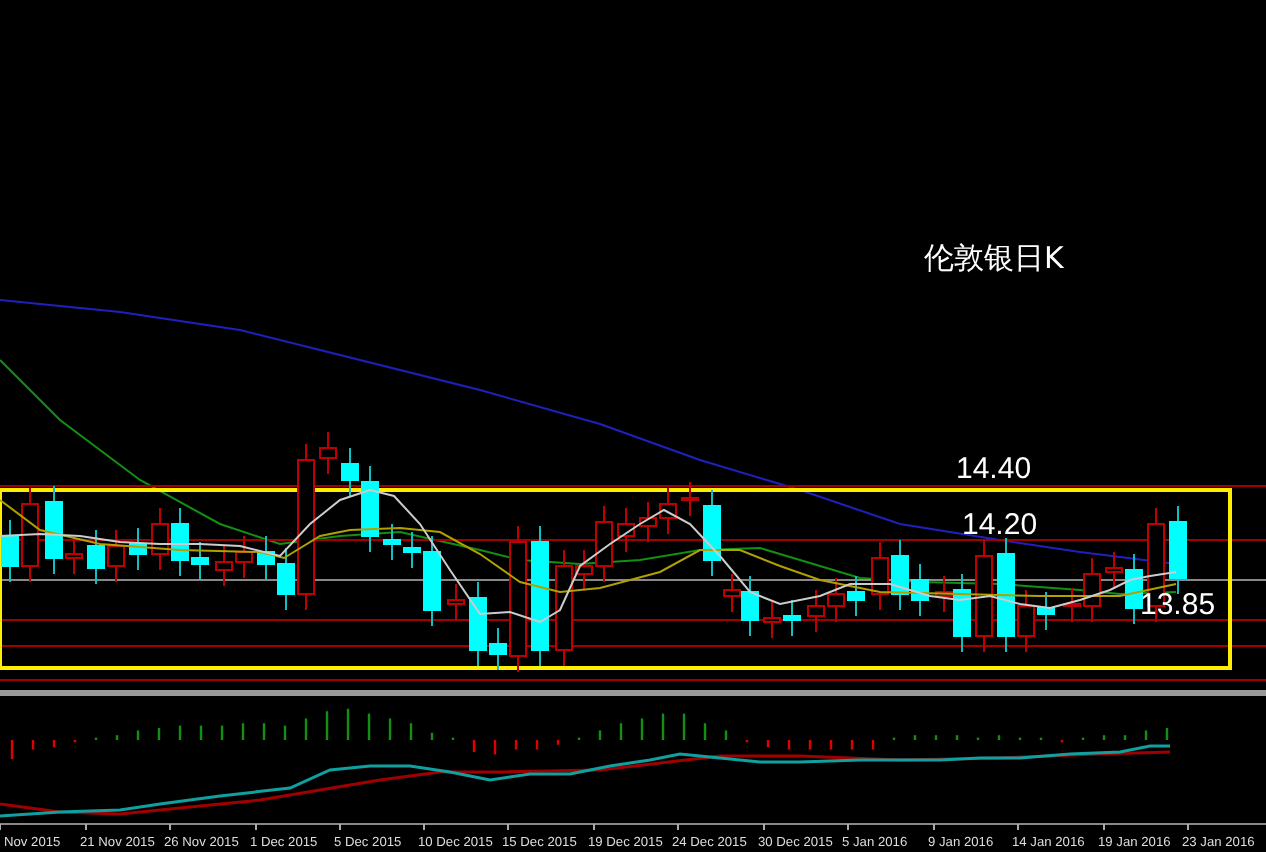 The width and height of the screenshot is (1266, 852). What do you see at coordinates (994, 258) in the screenshot?
I see `chart-title: 伦敦银日K` at bounding box center [994, 258].